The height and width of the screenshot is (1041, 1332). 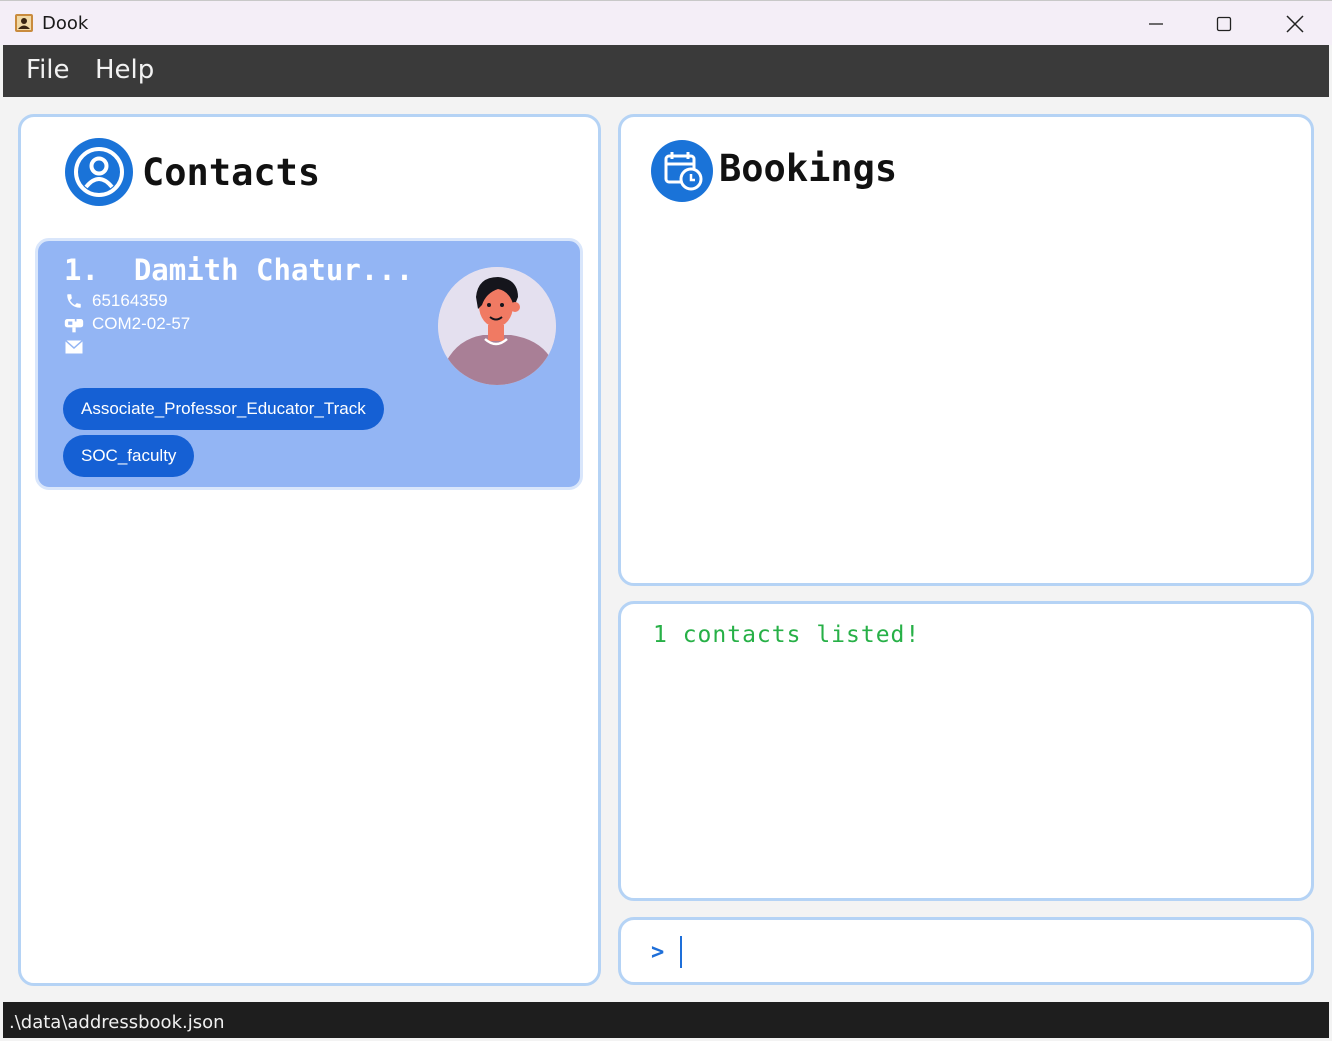 What do you see at coordinates (981, 953) in the screenshot?
I see `command-input` at bounding box center [981, 953].